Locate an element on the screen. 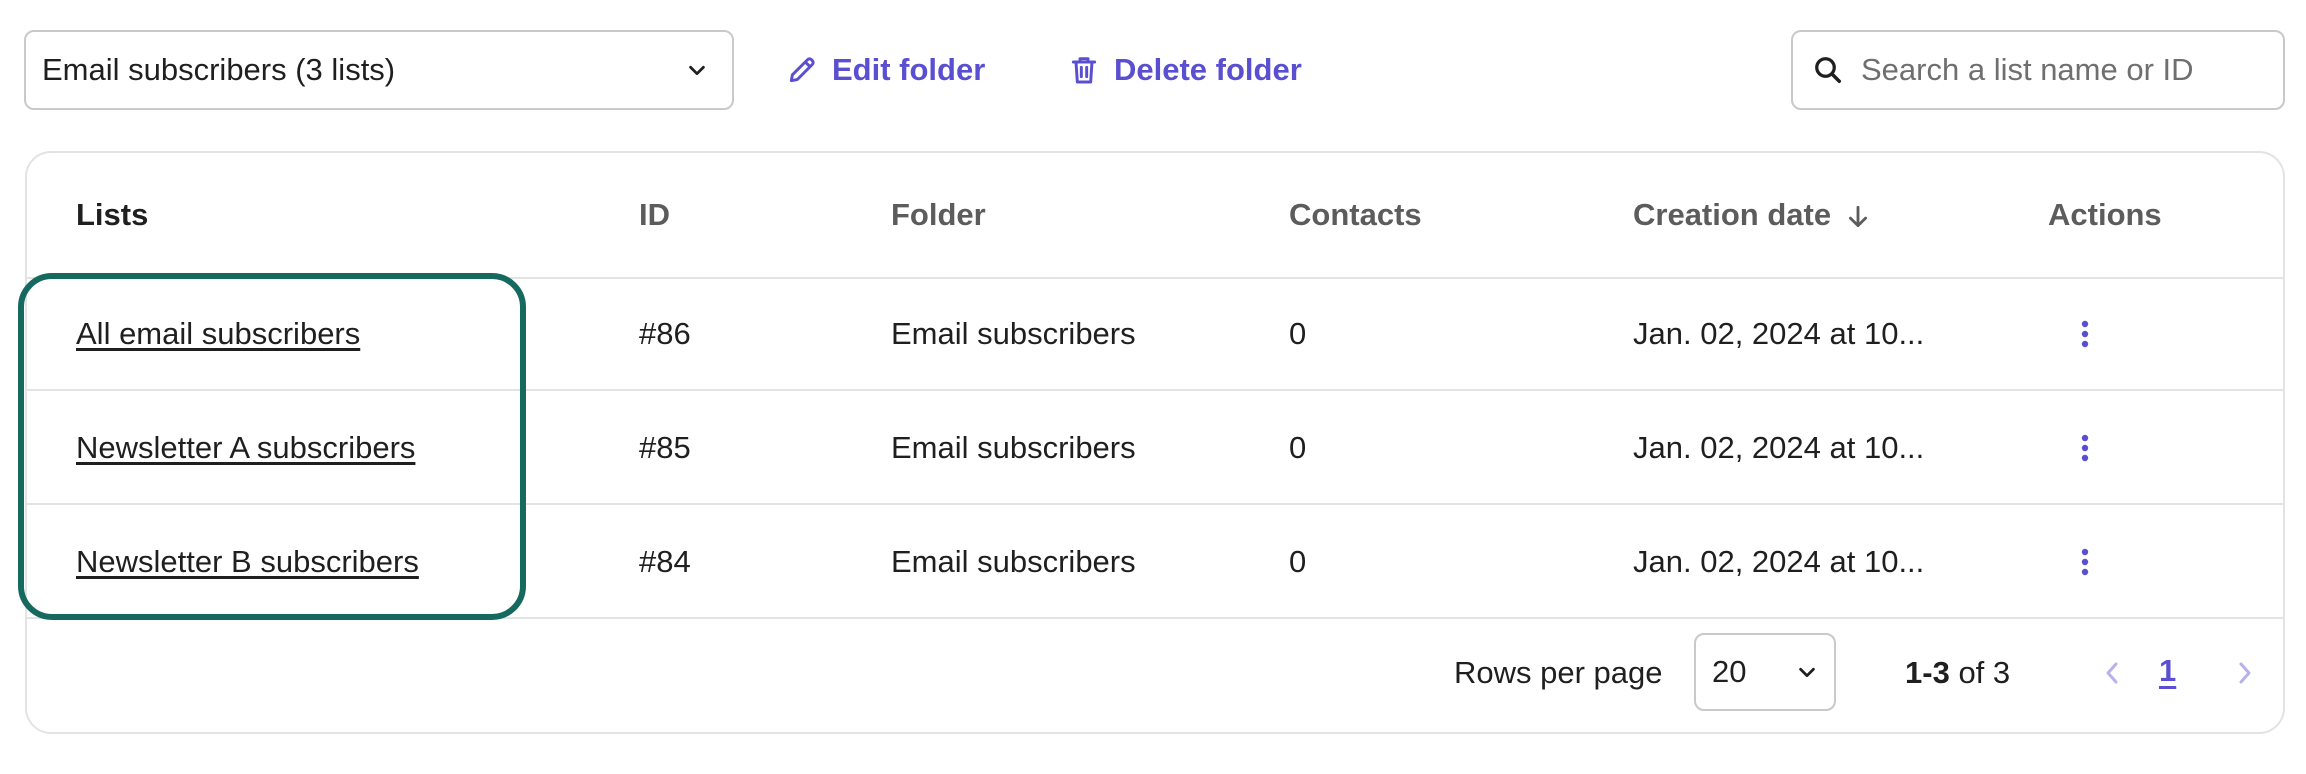  search-box is located at coordinates (2038, 70).